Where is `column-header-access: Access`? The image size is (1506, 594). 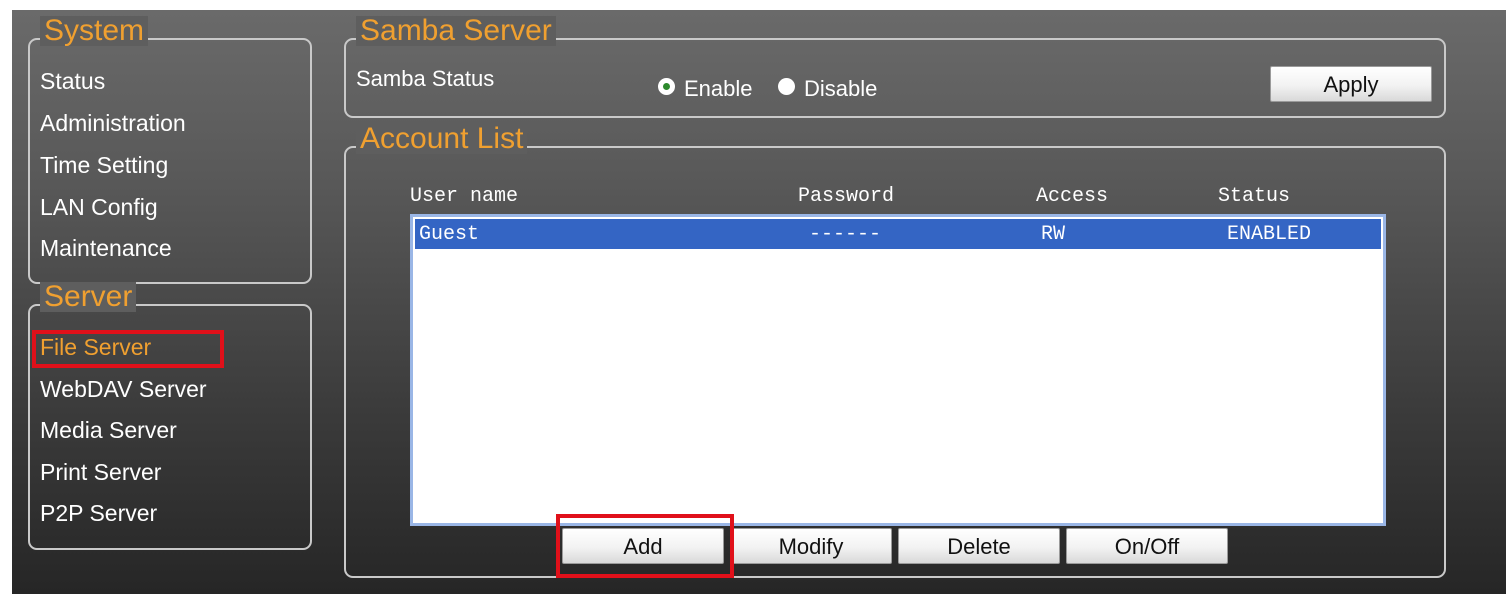
column-header-access: Access is located at coordinates (1072, 196).